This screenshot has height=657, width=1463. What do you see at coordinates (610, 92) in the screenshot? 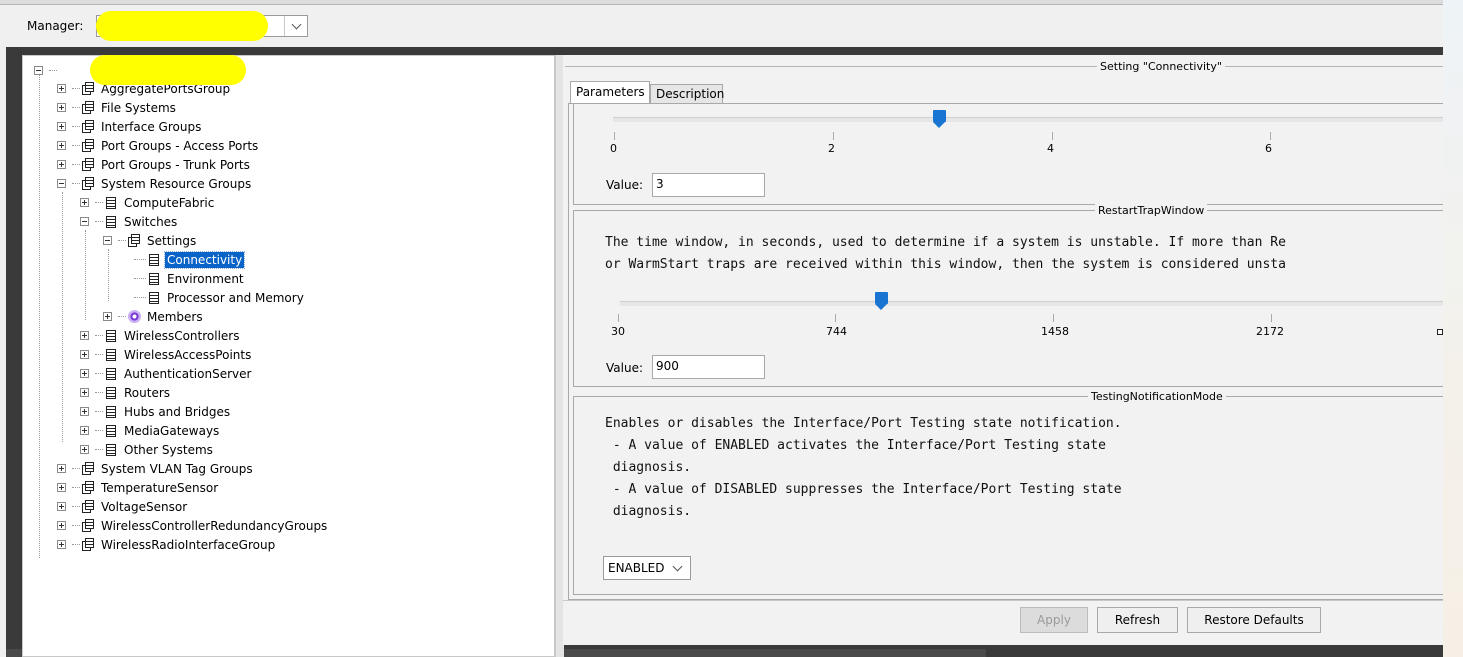
I see `tab-parameters: Parameters` at bounding box center [610, 92].